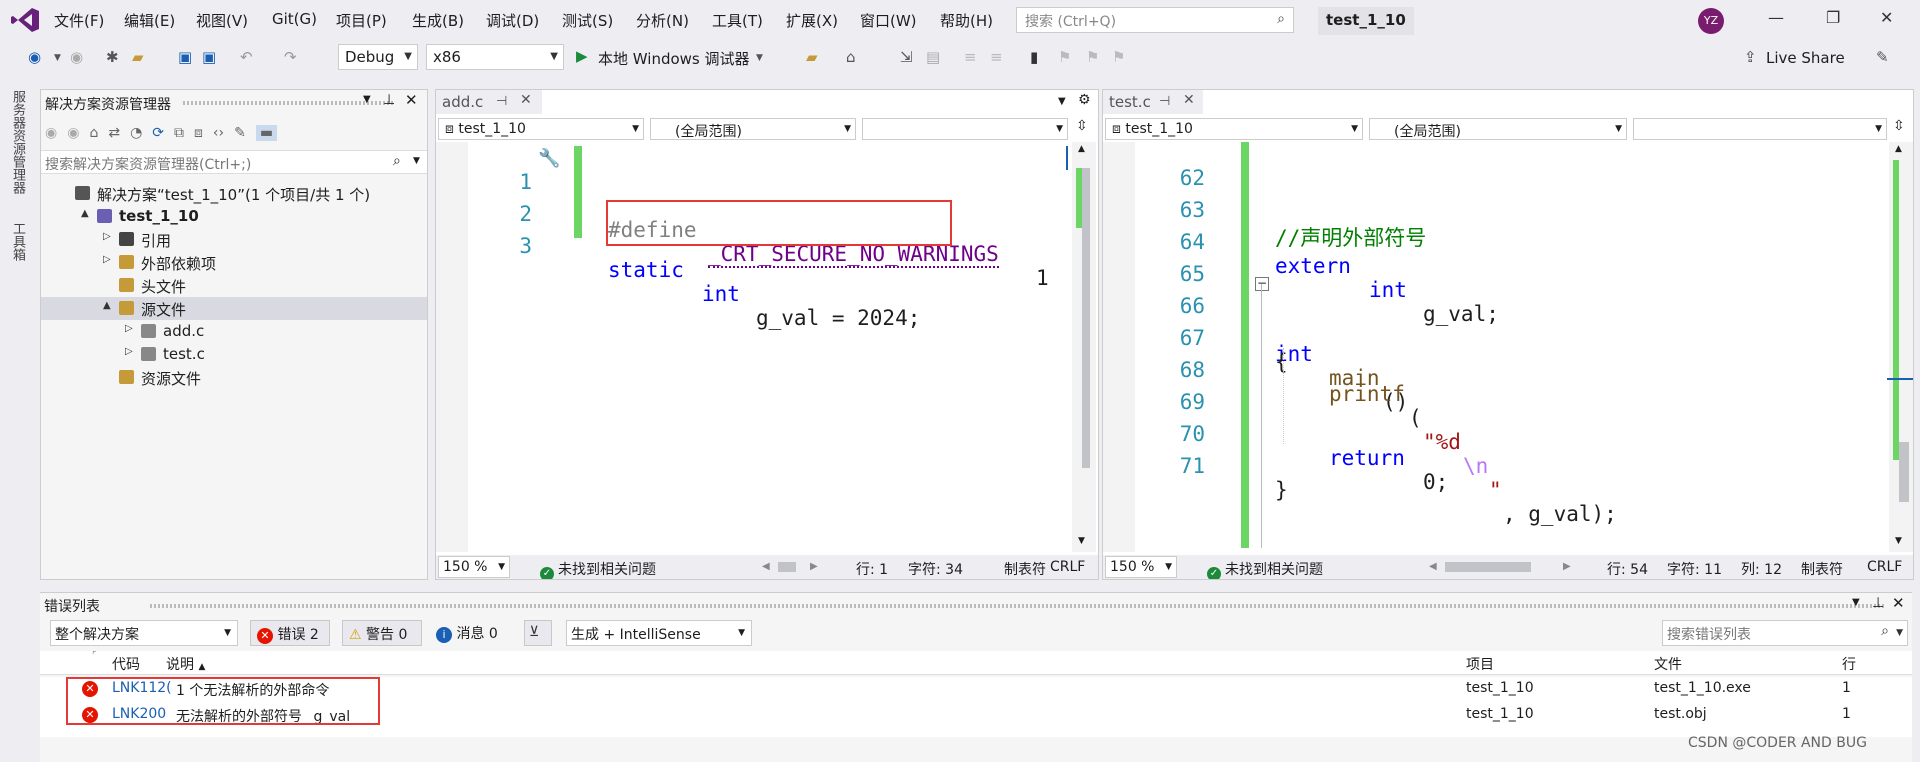  Describe the element at coordinates (234, 193) in the screenshot. I see `tree-item: 解决方案“test_1_10”(1 个项目/共 1 个)` at that location.